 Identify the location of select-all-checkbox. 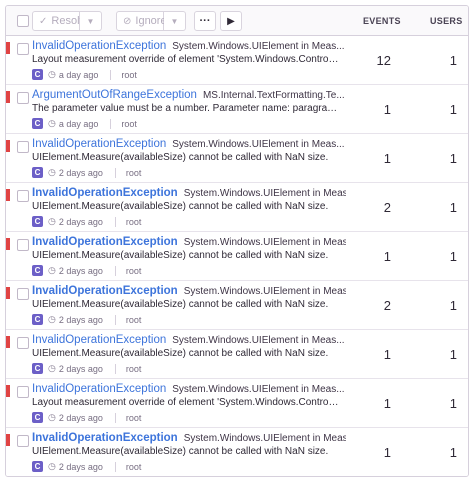
(23, 21).